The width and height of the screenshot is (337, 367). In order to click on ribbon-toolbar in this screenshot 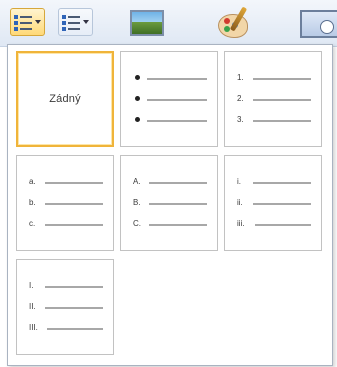, I will do `click(168, 23)`.